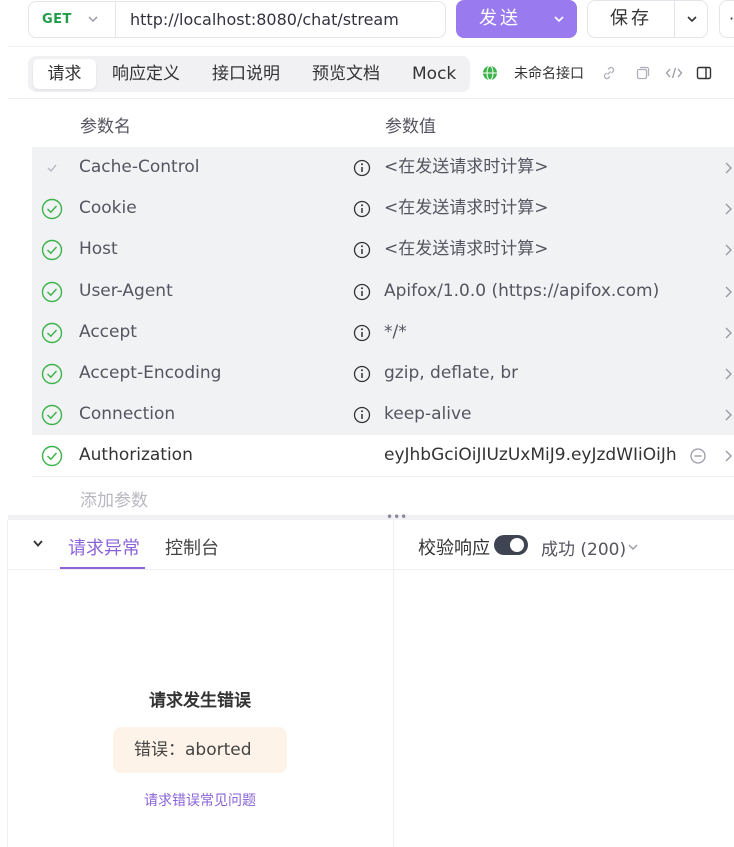 This screenshot has height=847, width=734. Describe the element at coordinates (726, 19) in the screenshot. I see `more-button: ·` at that location.